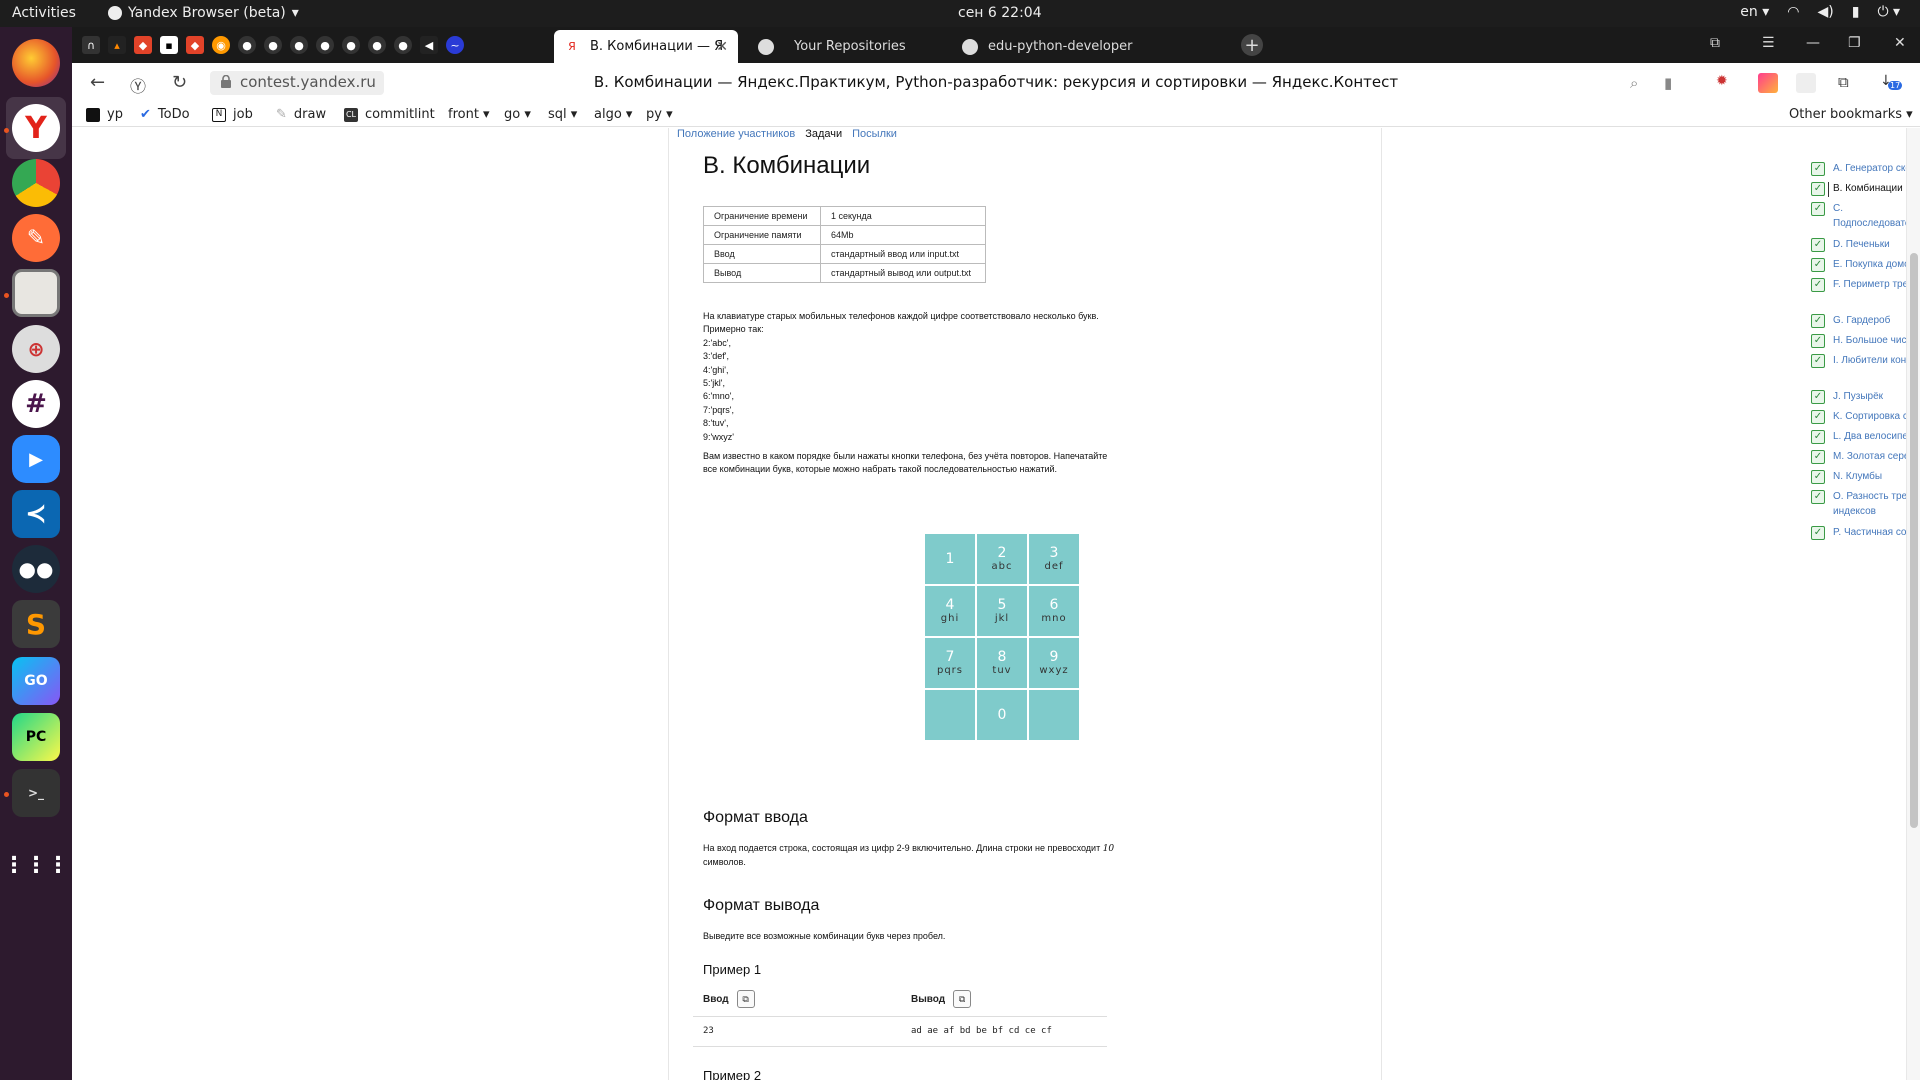 The height and width of the screenshot is (1080, 1920). What do you see at coordinates (1768, 43) in the screenshot?
I see `browser-menu-icon: ☰` at bounding box center [1768, 43].